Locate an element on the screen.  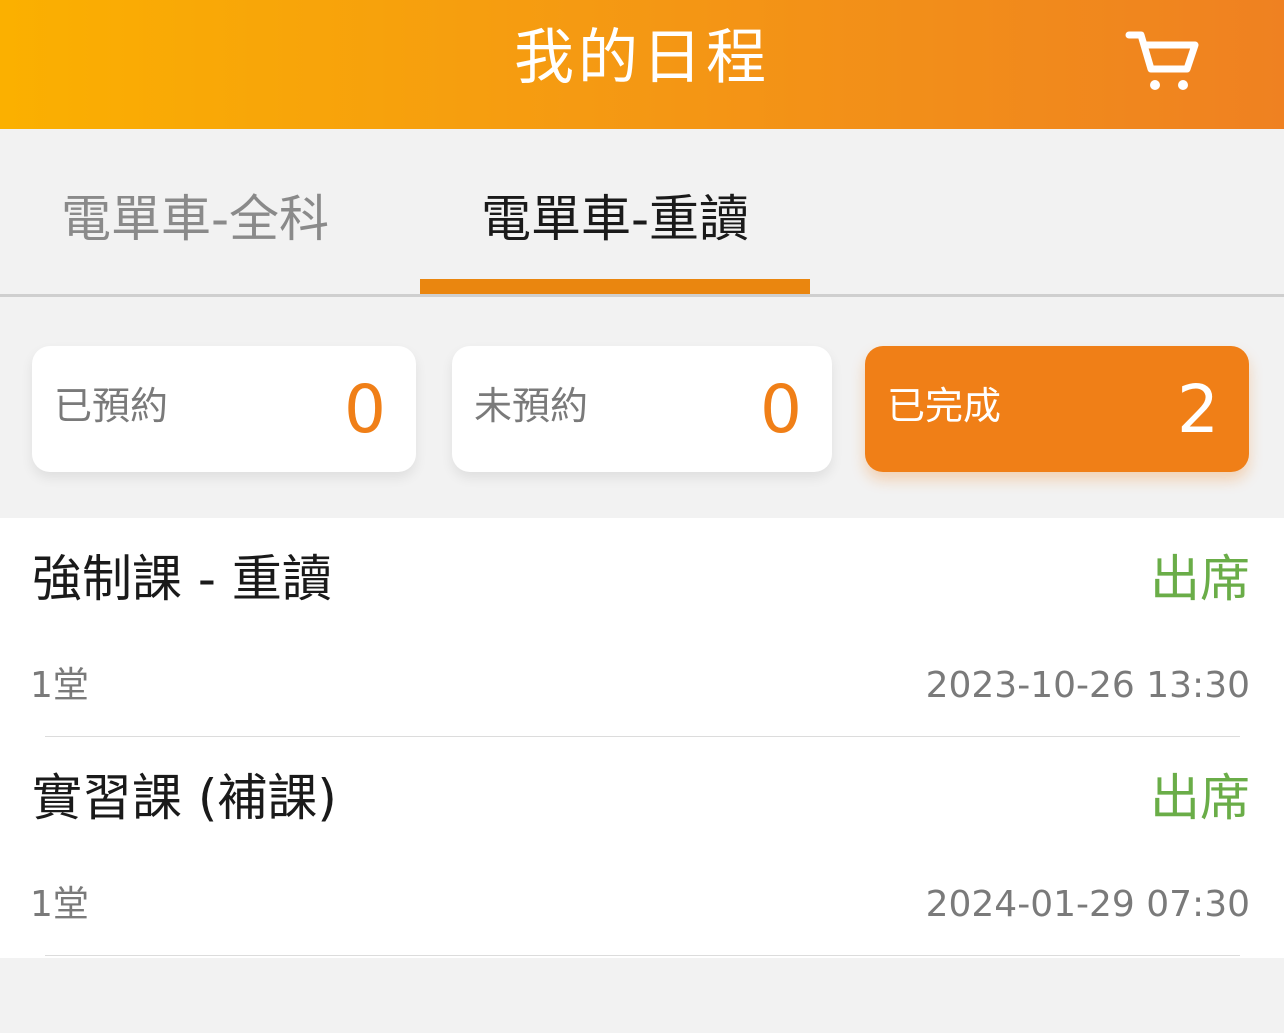
tab-motorcycle-repeat: 電單車-重讀 is located at coordinates (615, 229).